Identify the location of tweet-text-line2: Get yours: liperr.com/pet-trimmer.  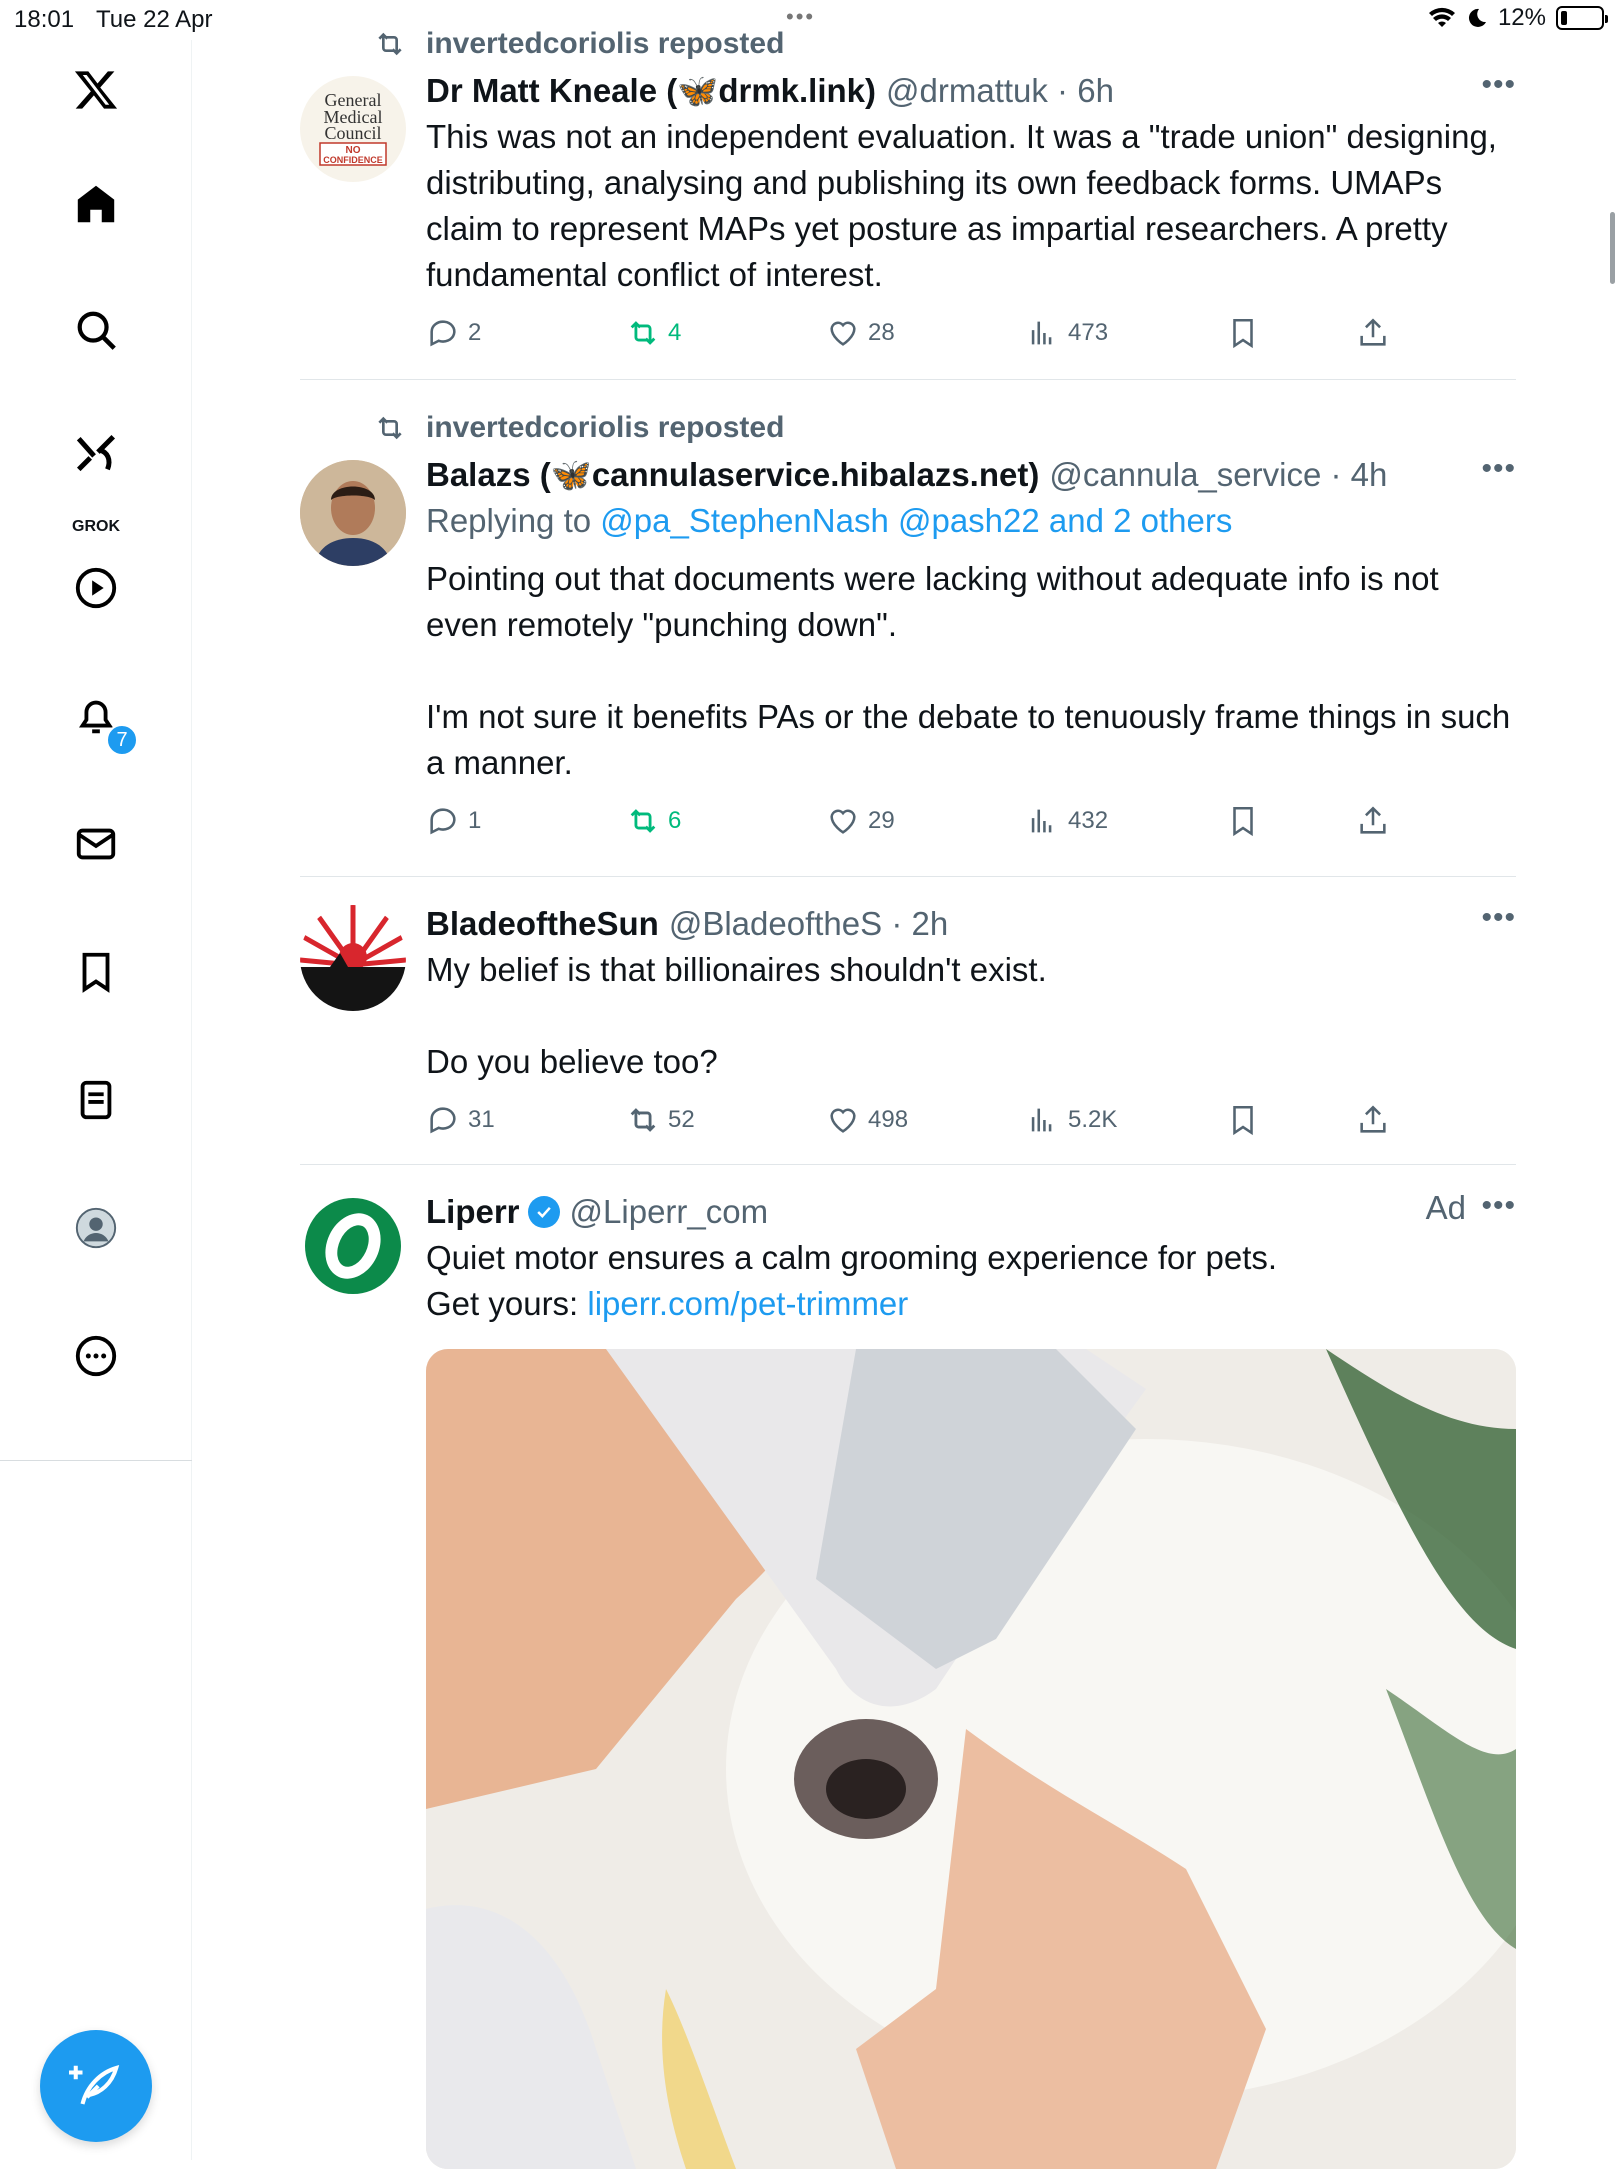
(667, 1303).